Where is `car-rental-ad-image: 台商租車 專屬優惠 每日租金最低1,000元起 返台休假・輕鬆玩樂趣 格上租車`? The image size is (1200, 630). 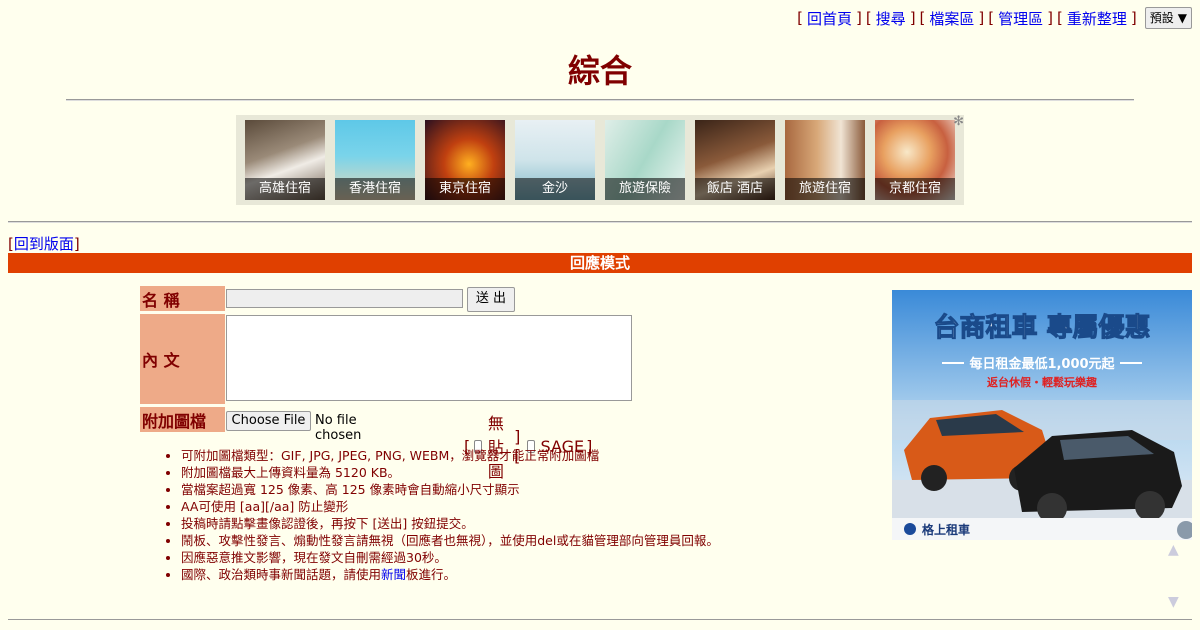
car-rental-ad-image: 台商租車 專屬優惠 每日租金最低1,000元起 返台休假・輕鬆玩樂趣 格上租車 is located at coordinates (1042, 415).